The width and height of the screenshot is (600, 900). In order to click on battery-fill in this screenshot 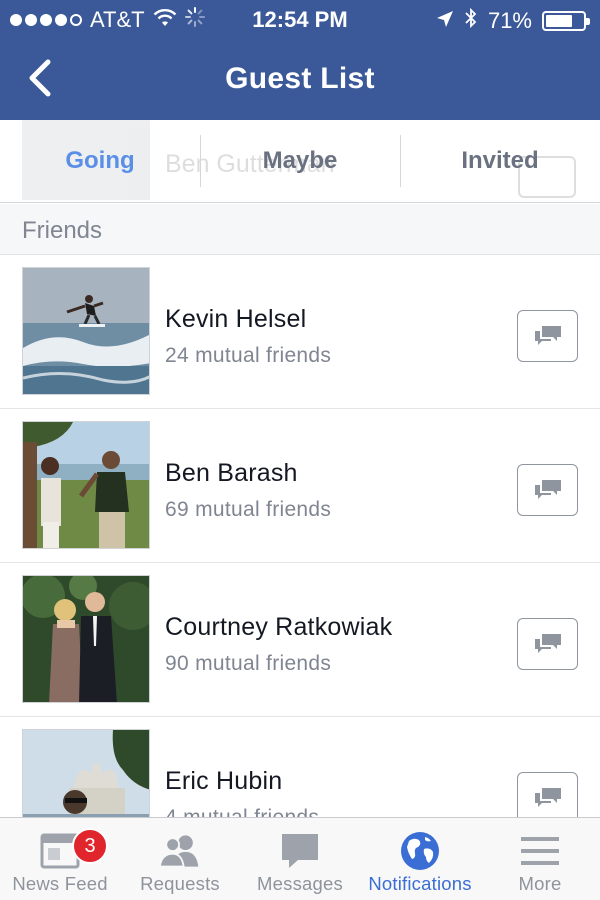, I will do `click(559, 21)`.